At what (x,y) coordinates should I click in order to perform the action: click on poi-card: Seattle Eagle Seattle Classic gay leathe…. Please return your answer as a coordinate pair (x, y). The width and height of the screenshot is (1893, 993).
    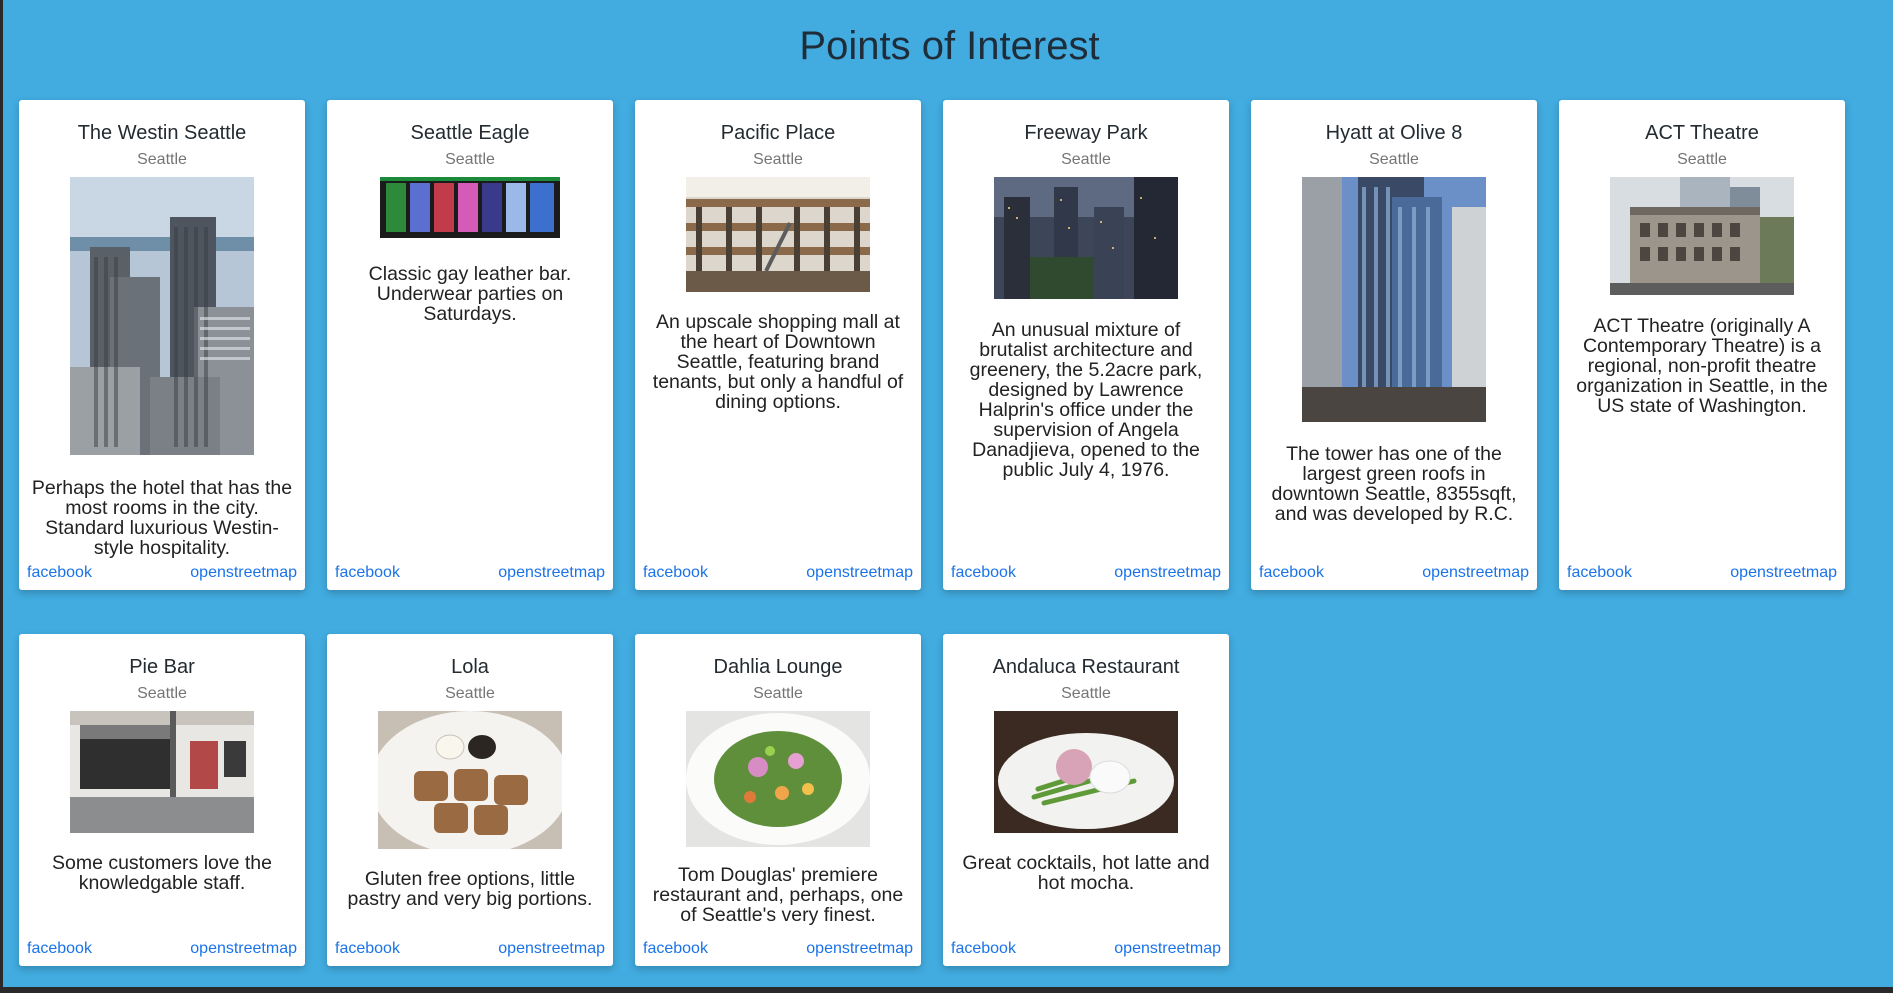
    Looking at the image, I should click on (470, 345).